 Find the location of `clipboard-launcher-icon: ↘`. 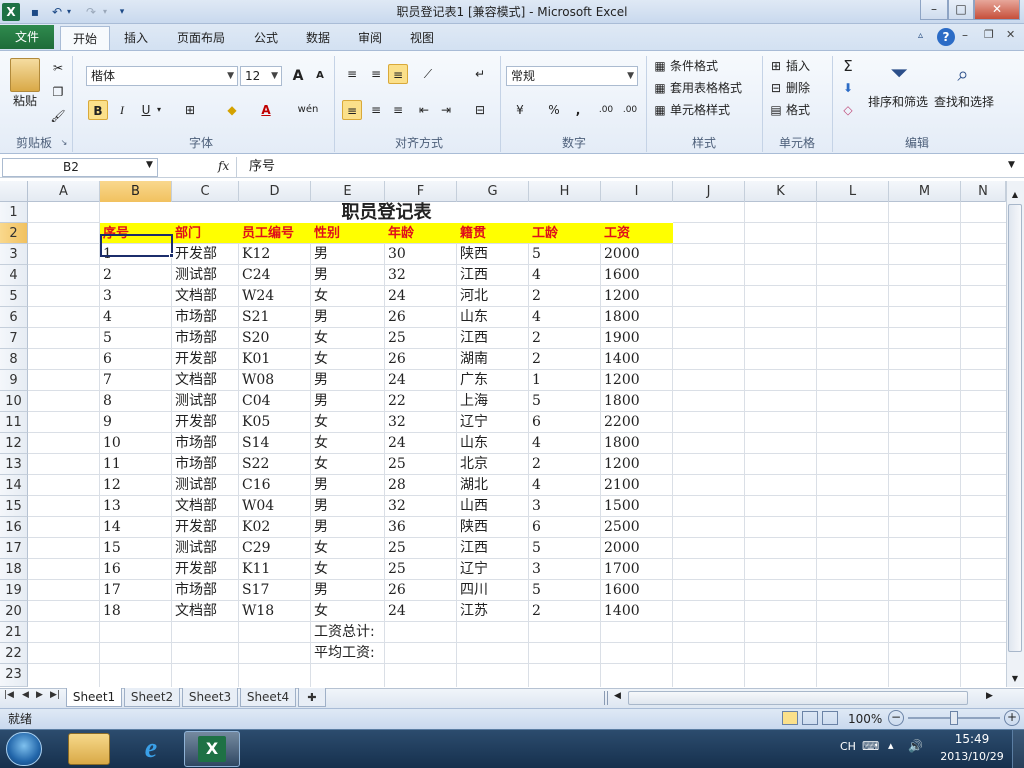

clipboard-launcher-icon: ↘ is located at coordinates (64, 143).